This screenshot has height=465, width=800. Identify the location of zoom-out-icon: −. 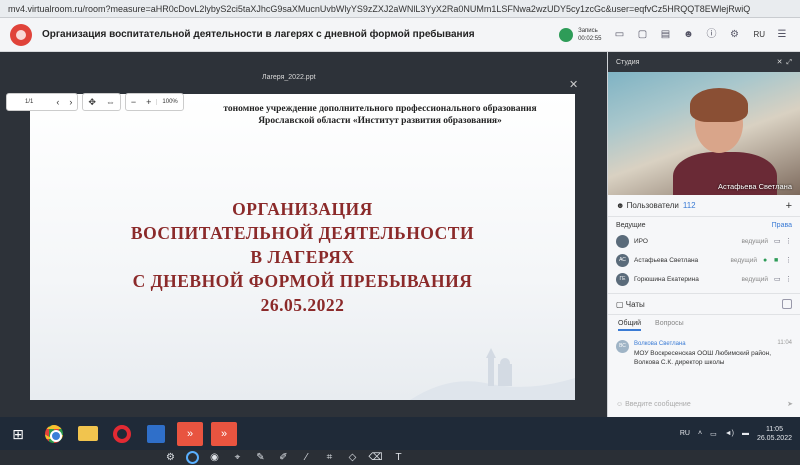
(133, 102).